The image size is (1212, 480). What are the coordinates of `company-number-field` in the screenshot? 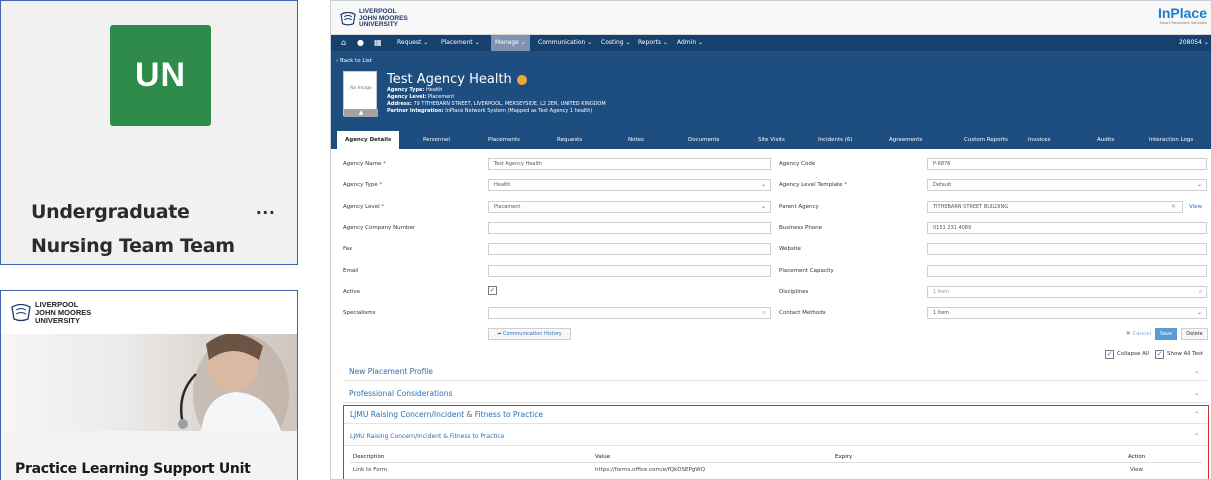 It's located at (629, 228).